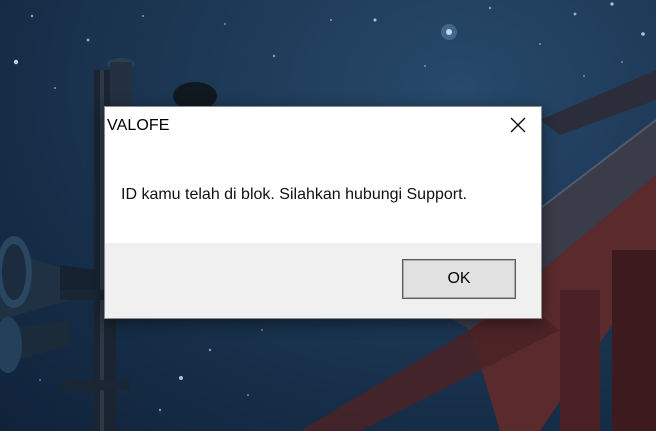 The width and height of the screenshot is (656, 431). I want to click on close-button, so click(518, 125).